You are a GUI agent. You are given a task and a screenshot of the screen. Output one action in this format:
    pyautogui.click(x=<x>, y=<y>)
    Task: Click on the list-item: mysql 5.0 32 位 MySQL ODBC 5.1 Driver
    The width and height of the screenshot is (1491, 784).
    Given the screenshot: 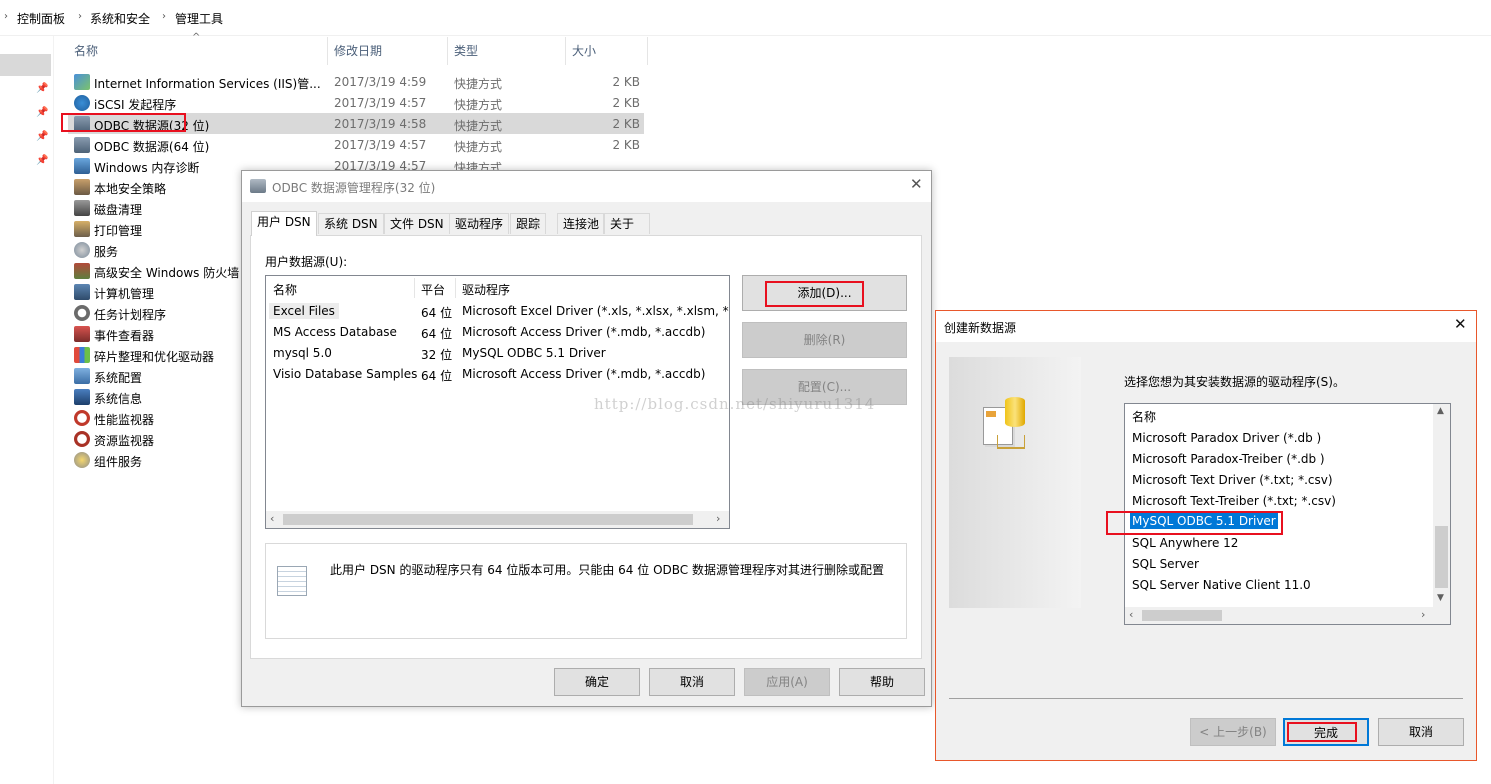 What is the action you would take?
    pyautogui.click(x=497, y=354)
    